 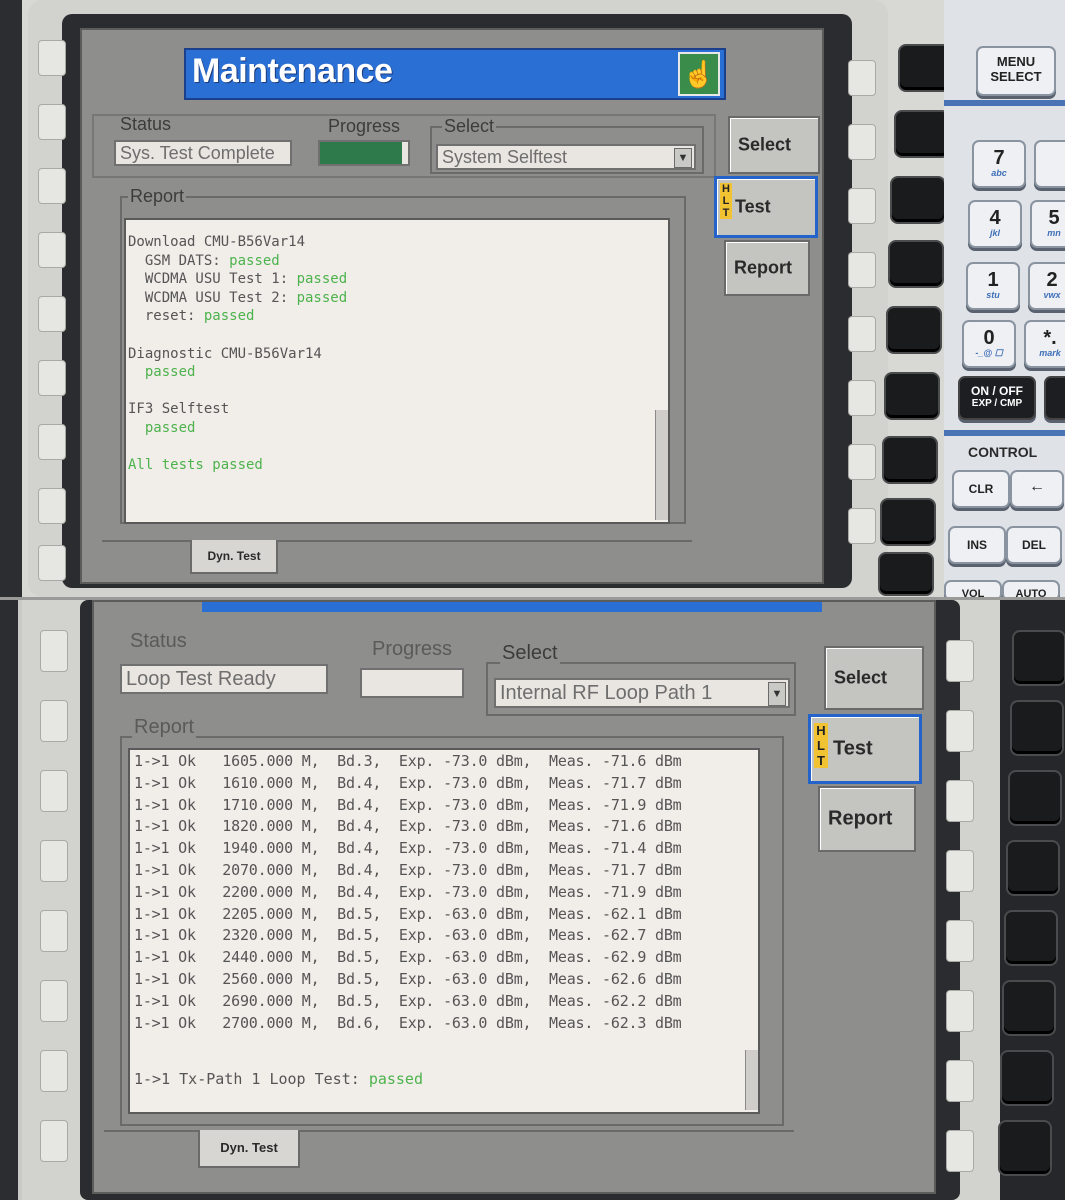 What do you see at coordinates (606, 693) in the screenshot?
I see `select-value: Internal RF Loop Path 1` at bounding box center [606, 693].